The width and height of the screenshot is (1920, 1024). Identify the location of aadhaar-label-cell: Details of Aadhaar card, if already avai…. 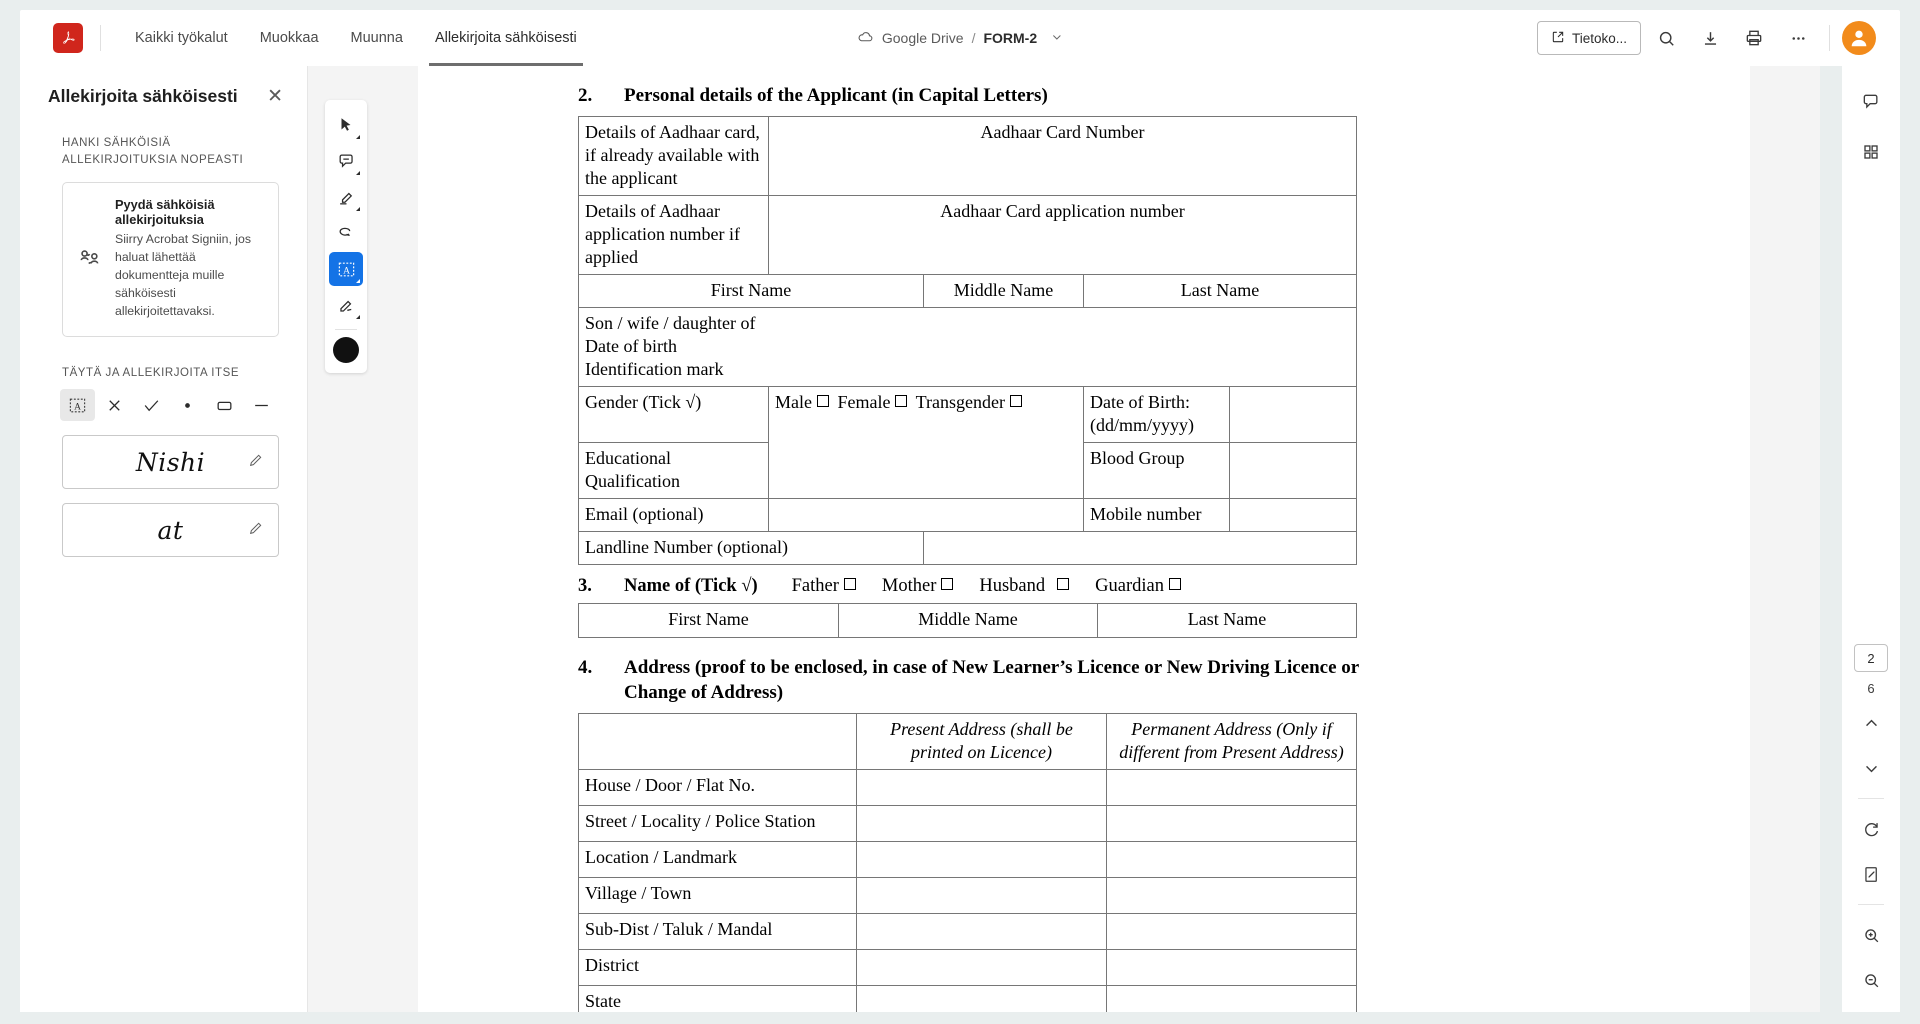
(673, 155).